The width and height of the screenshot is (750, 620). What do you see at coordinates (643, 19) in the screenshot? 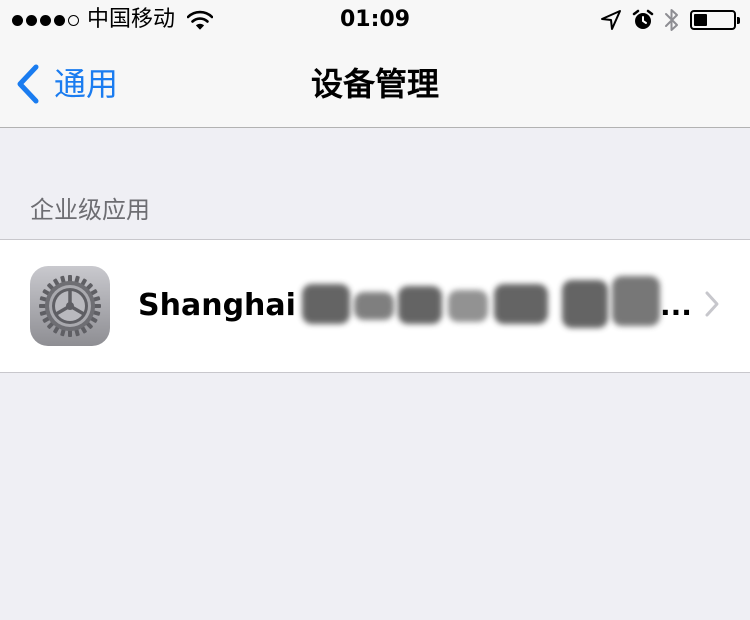
I see `alarm-clock-icon` at bounding box center [643, 19].